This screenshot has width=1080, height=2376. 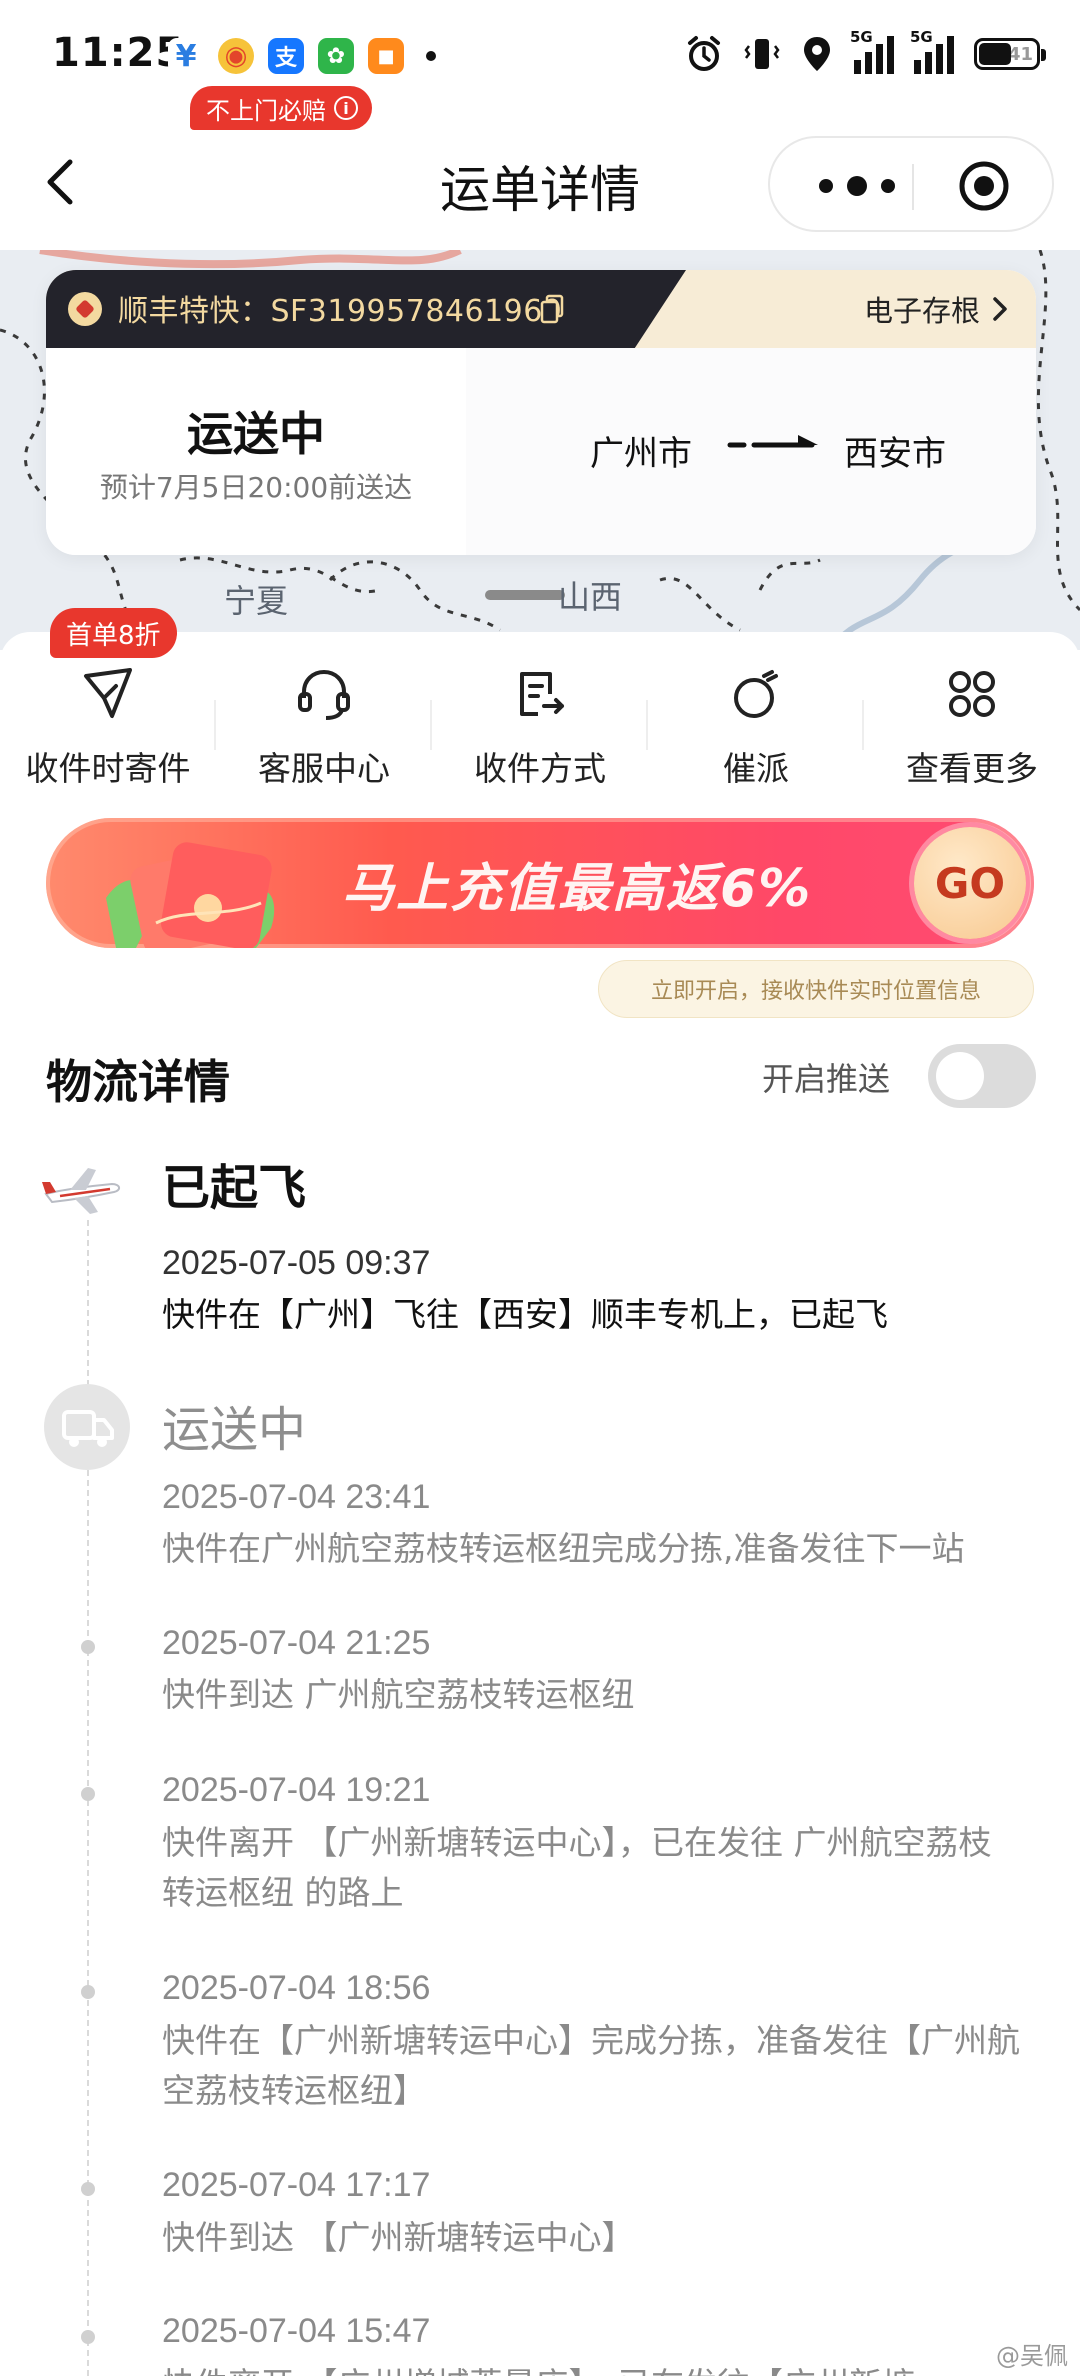 I want to click on grid-more-icon, so click(x=972, y=694).